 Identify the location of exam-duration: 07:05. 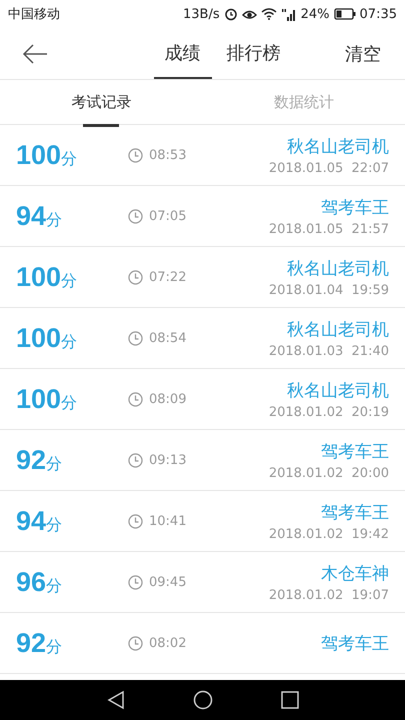
(167, 216).